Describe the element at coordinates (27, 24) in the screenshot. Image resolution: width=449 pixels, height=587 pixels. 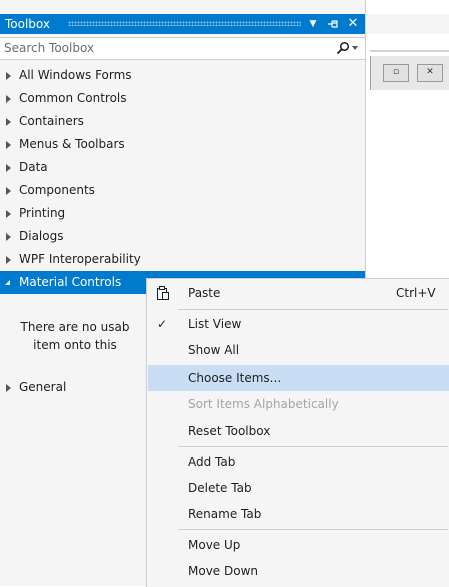
I see `toolbox-title: Toolbox` at that location.